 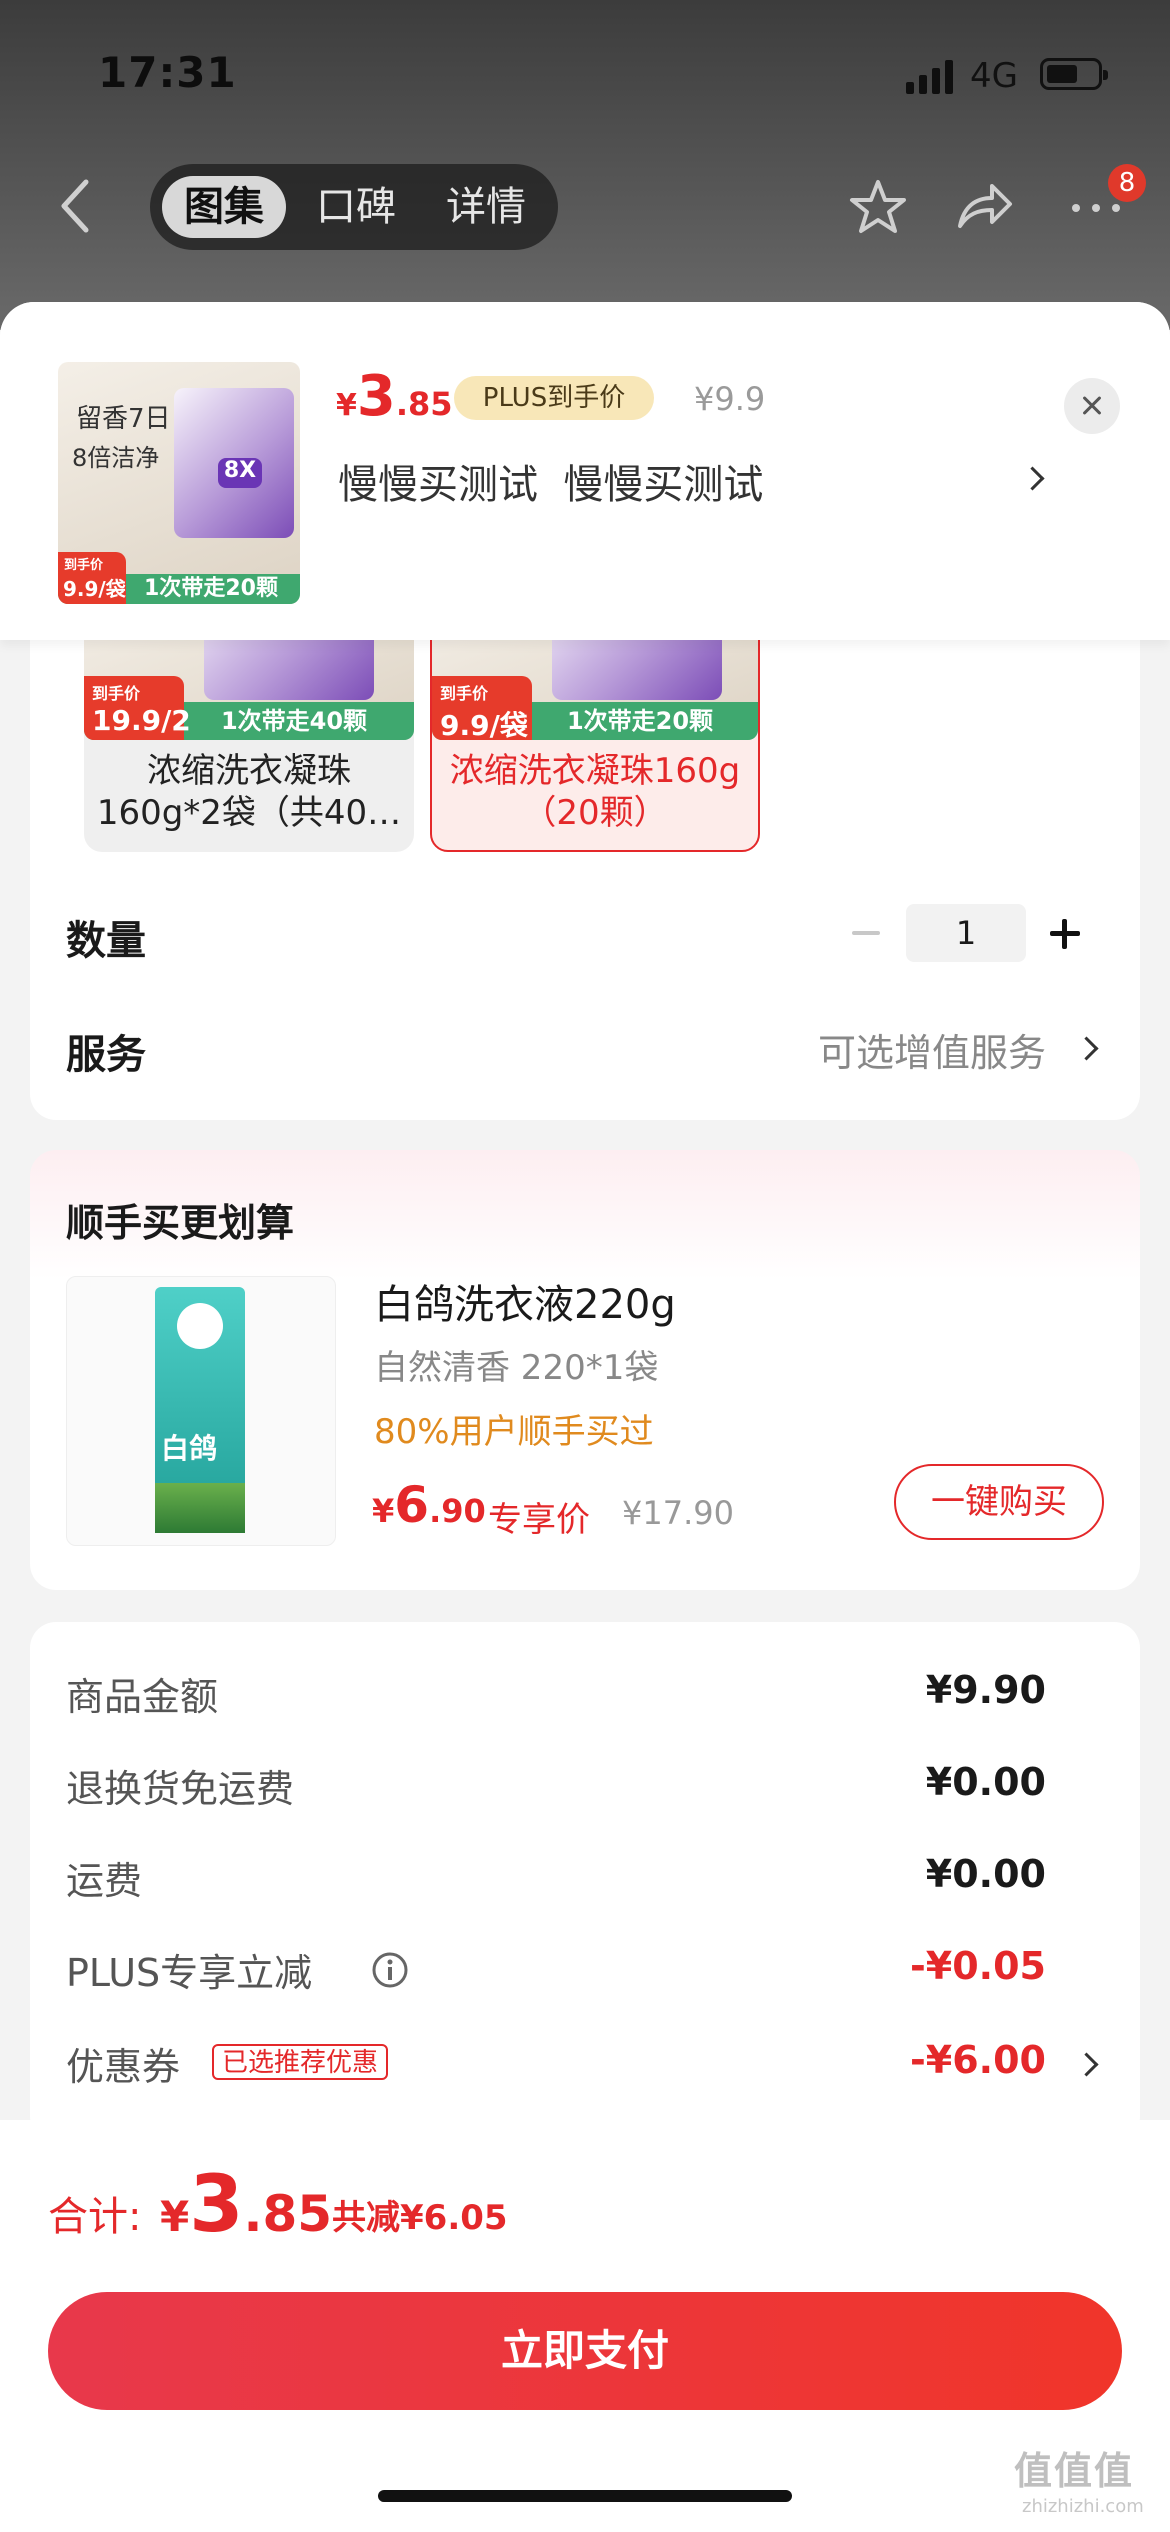 I want to click on share-icon, so click(x=984, y=206).